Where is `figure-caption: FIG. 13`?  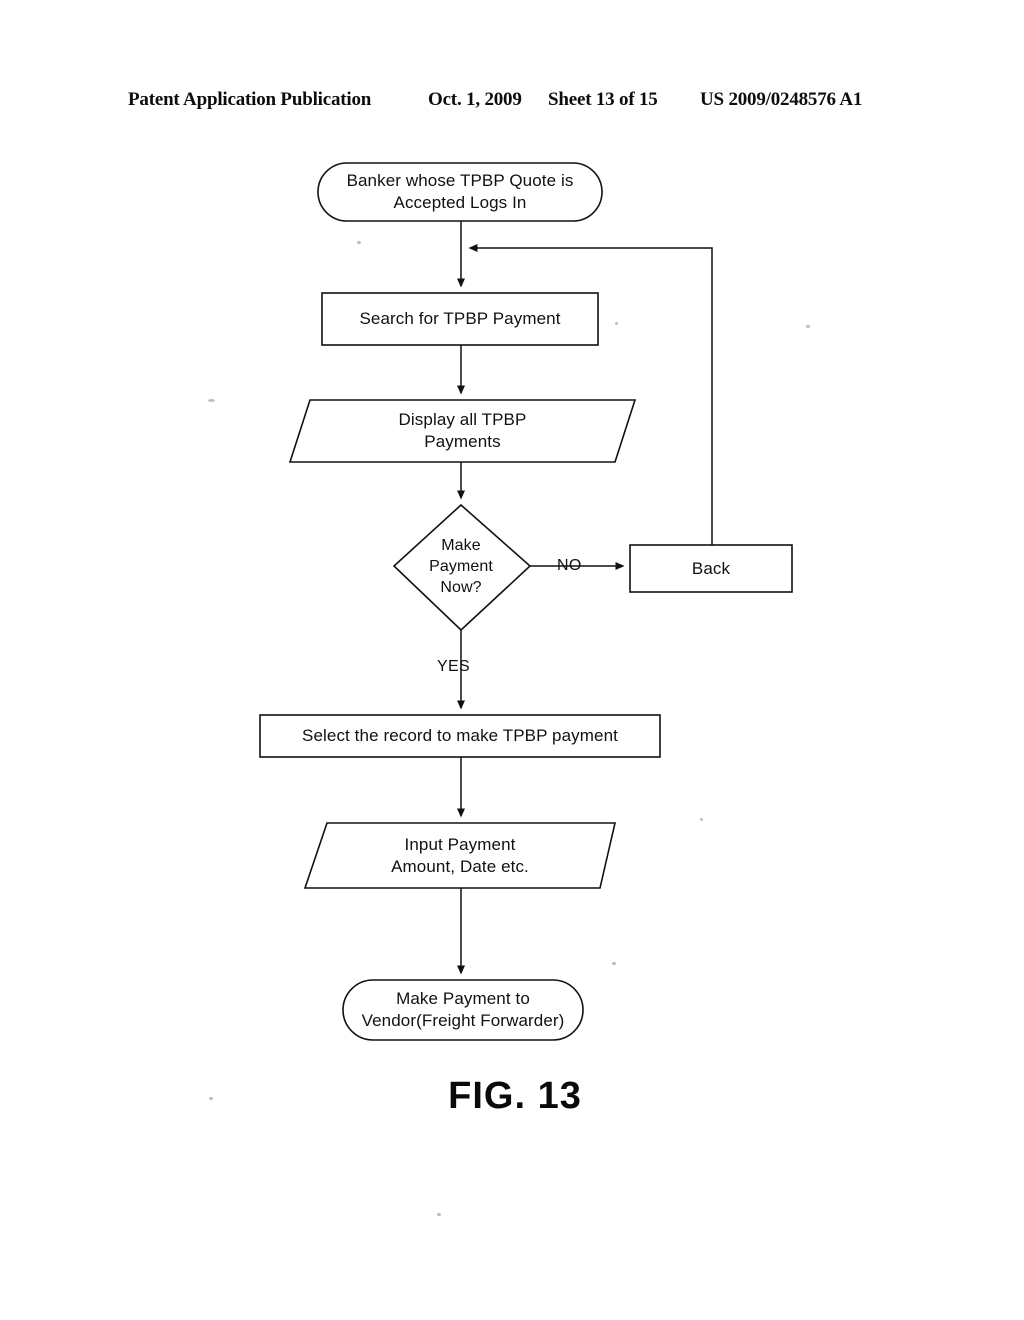 figure-caption: FIG. 13 is located at coordinates (515, 1096).